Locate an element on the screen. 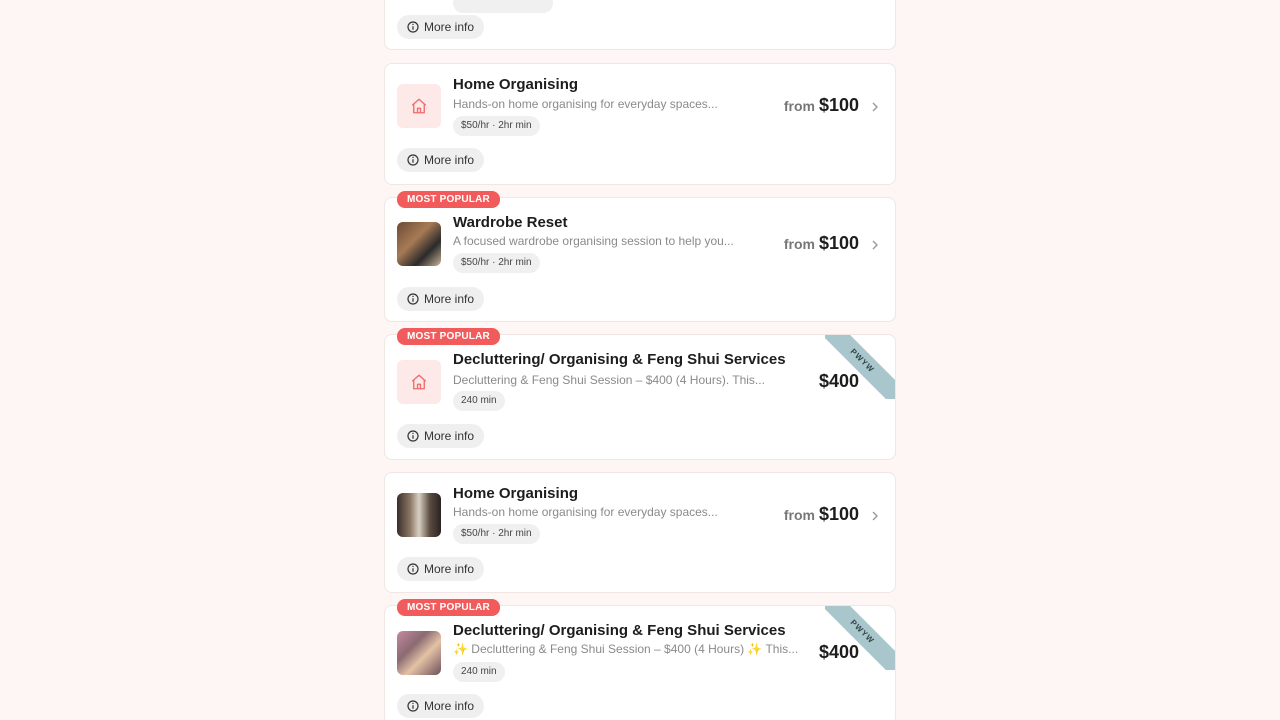  service-card: More info is located at coordinates (640, 25).